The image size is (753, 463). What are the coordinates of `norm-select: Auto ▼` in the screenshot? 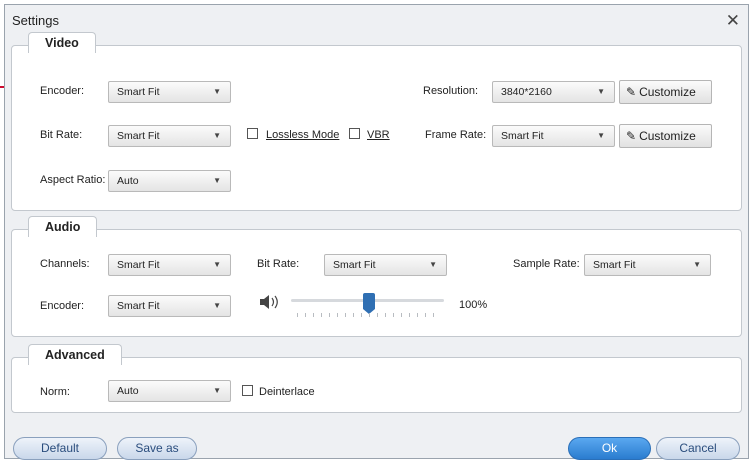 It's located at (169, 391).